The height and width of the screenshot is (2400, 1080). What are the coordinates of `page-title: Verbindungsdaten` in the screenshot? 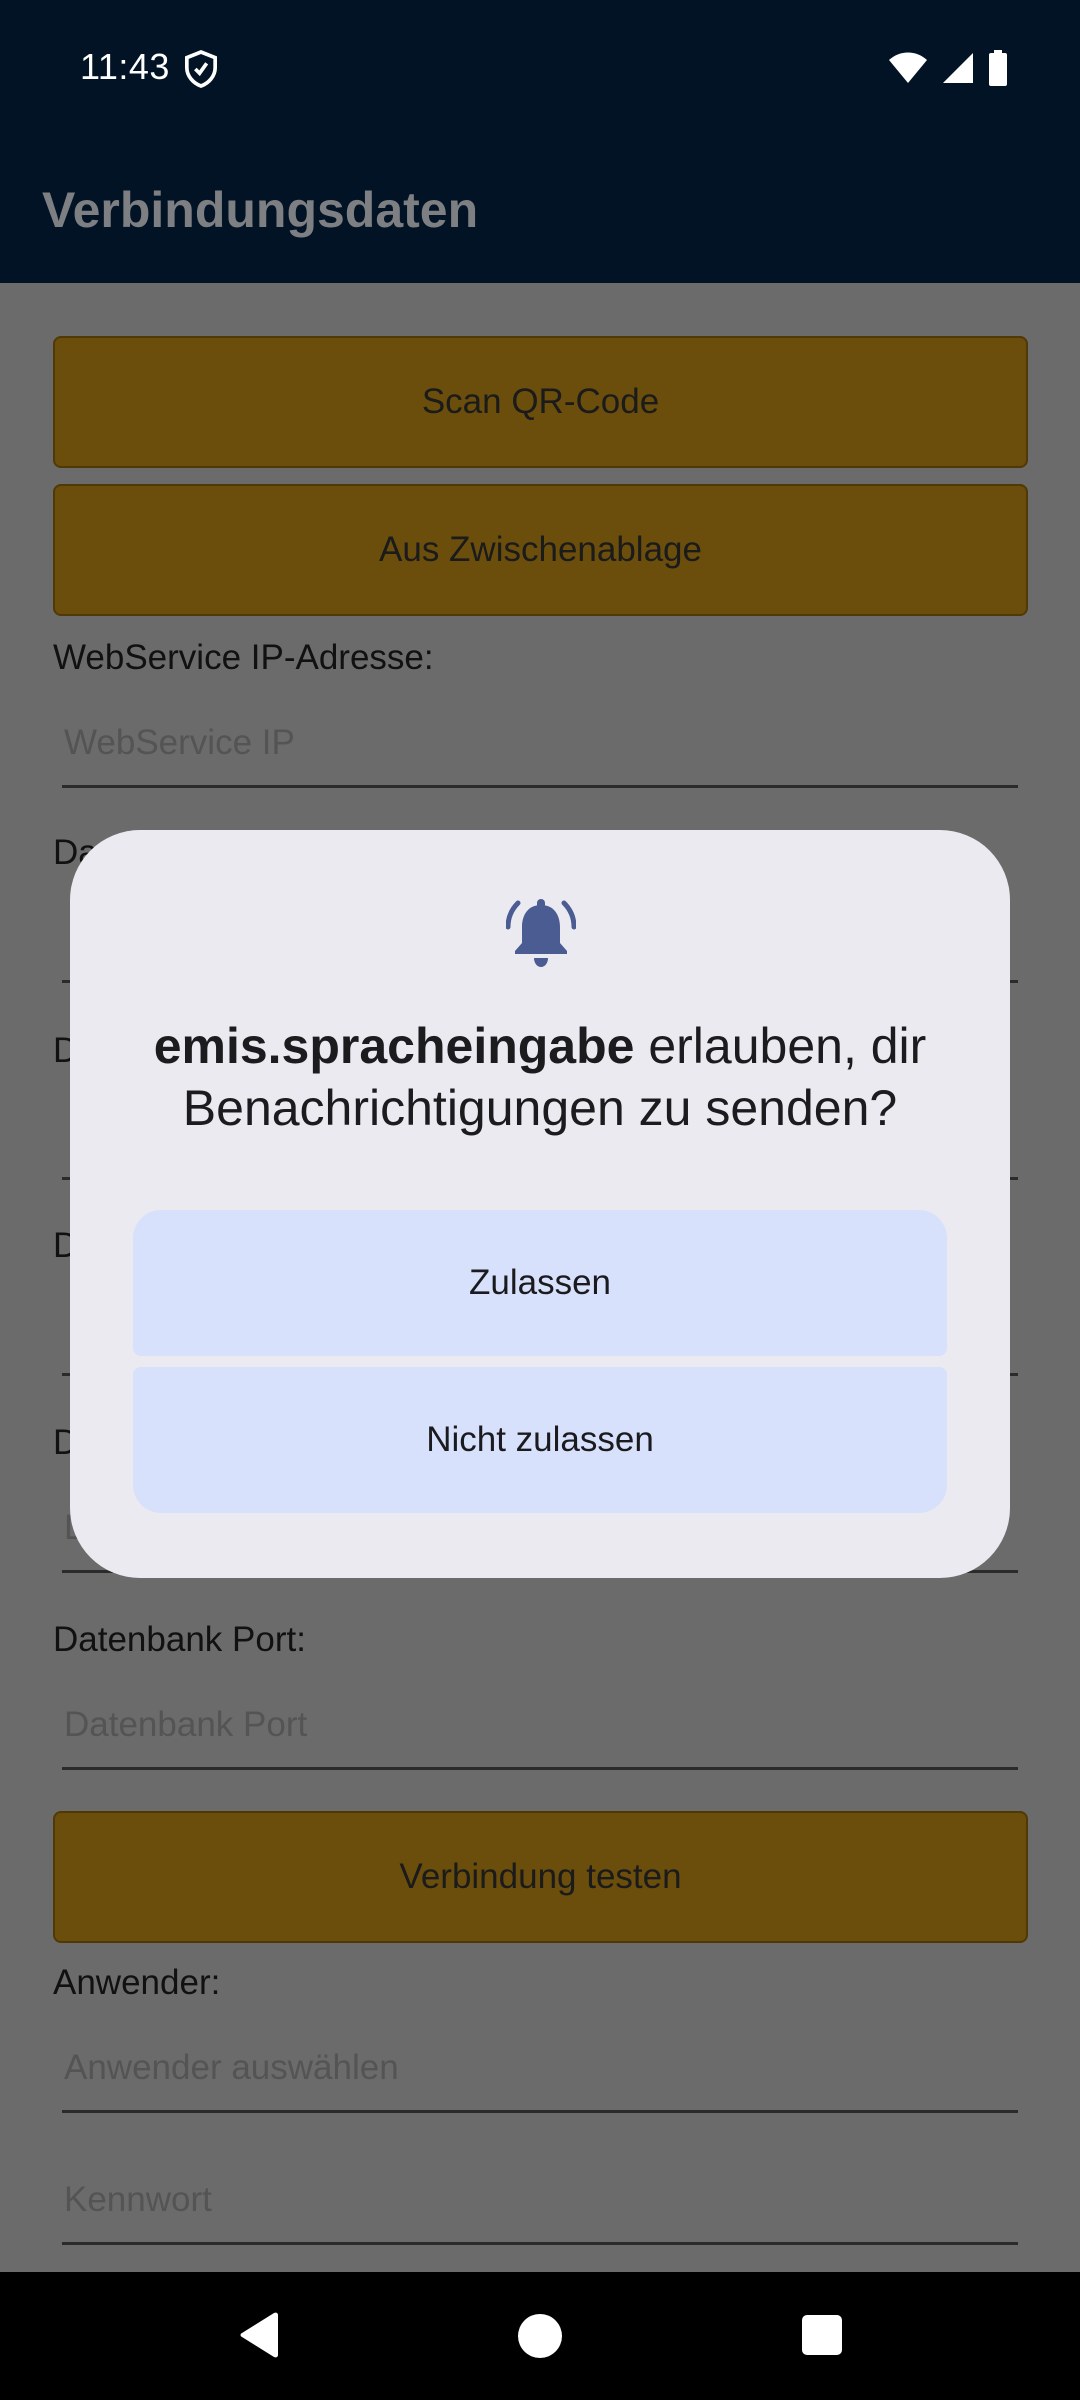 It's located at (260, 210).